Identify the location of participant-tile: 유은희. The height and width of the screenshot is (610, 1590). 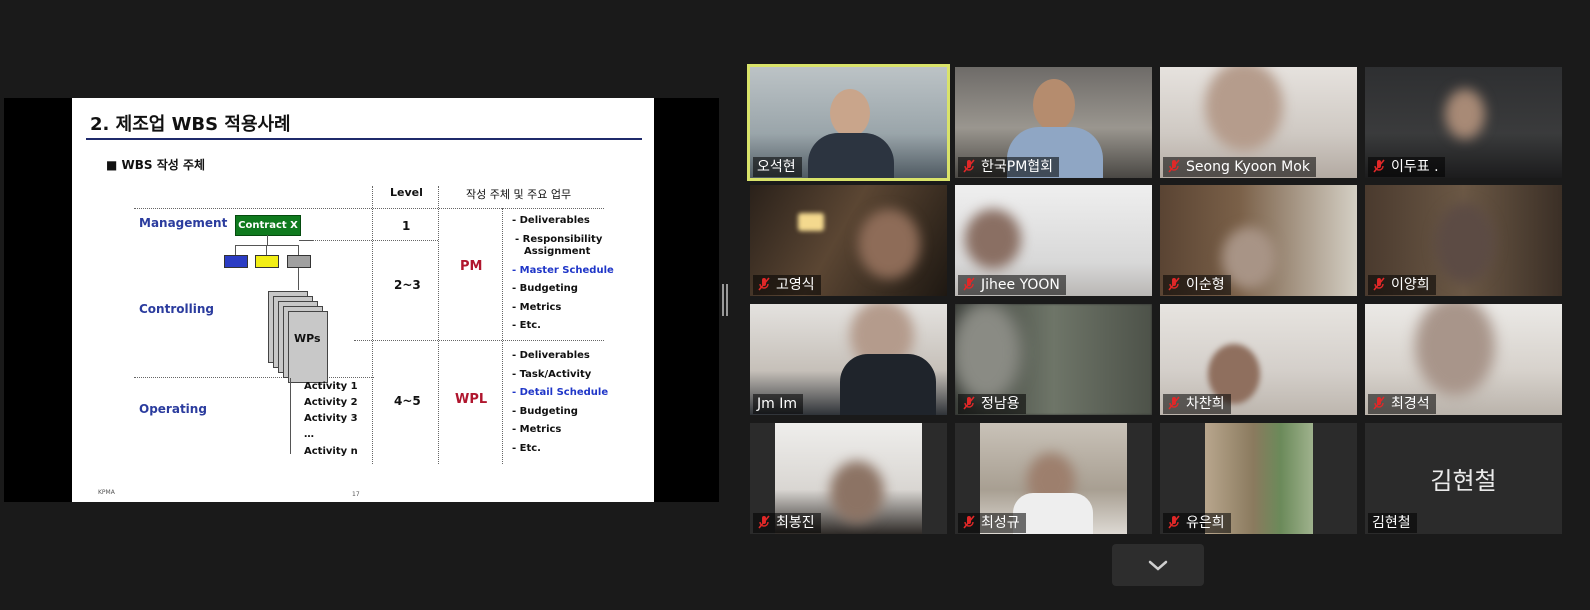
(1258, 478).